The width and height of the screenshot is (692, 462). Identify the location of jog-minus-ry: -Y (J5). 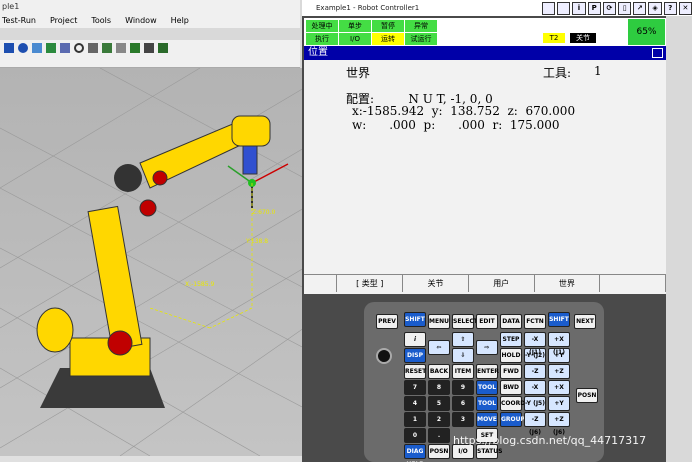
(535, 403).